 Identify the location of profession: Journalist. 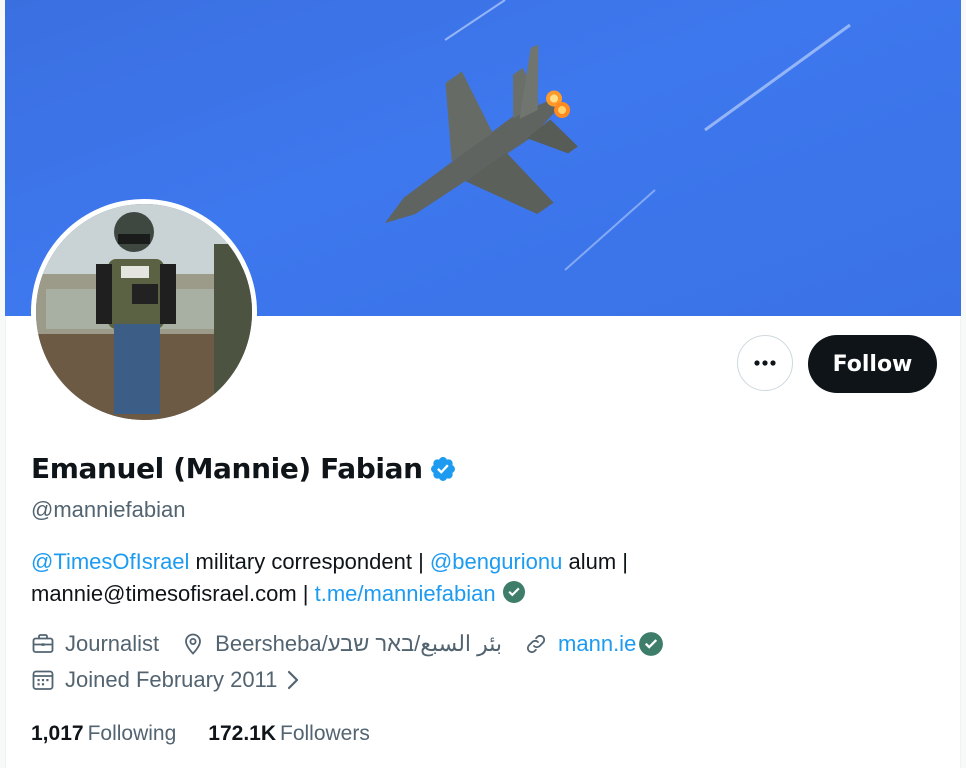
(112, 643).